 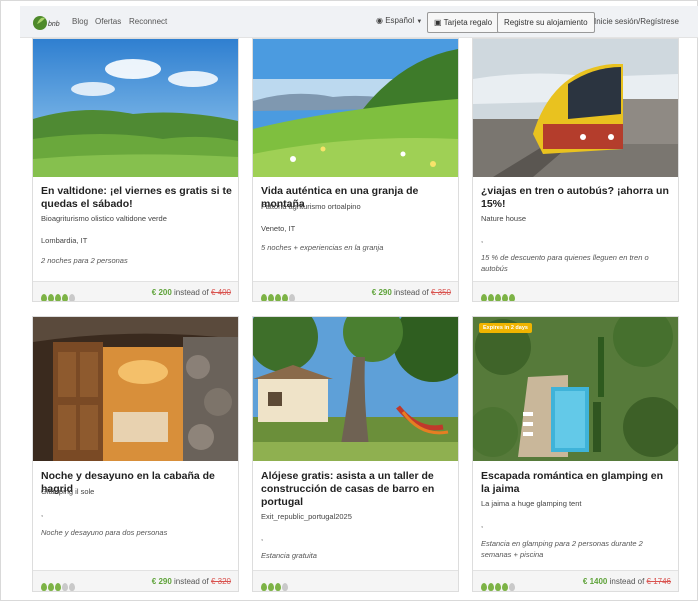 What do you see at coordinates (220, 292) in the screenshot?
I see `price-old: € 400` at bounding box center [220, 292].